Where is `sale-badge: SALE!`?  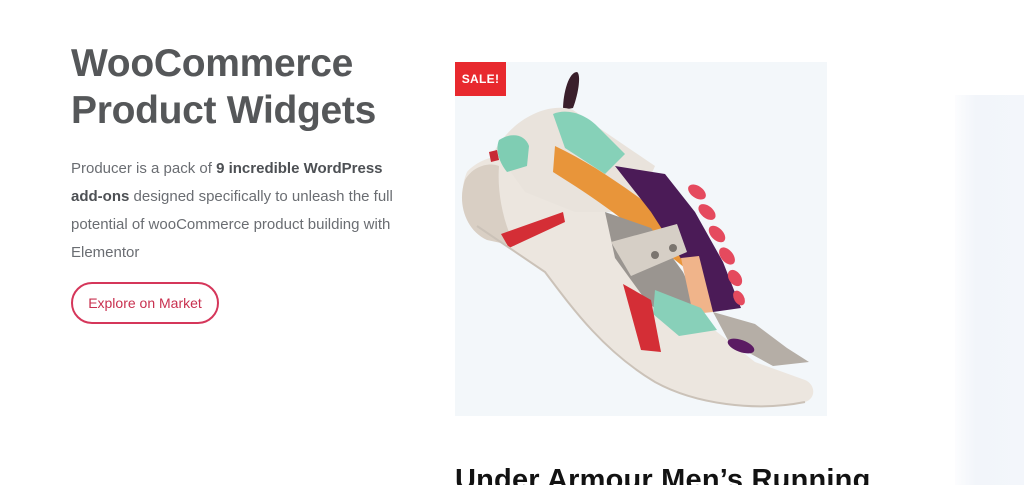
sale-badge: SALE! is located at coordinates (480, 79).